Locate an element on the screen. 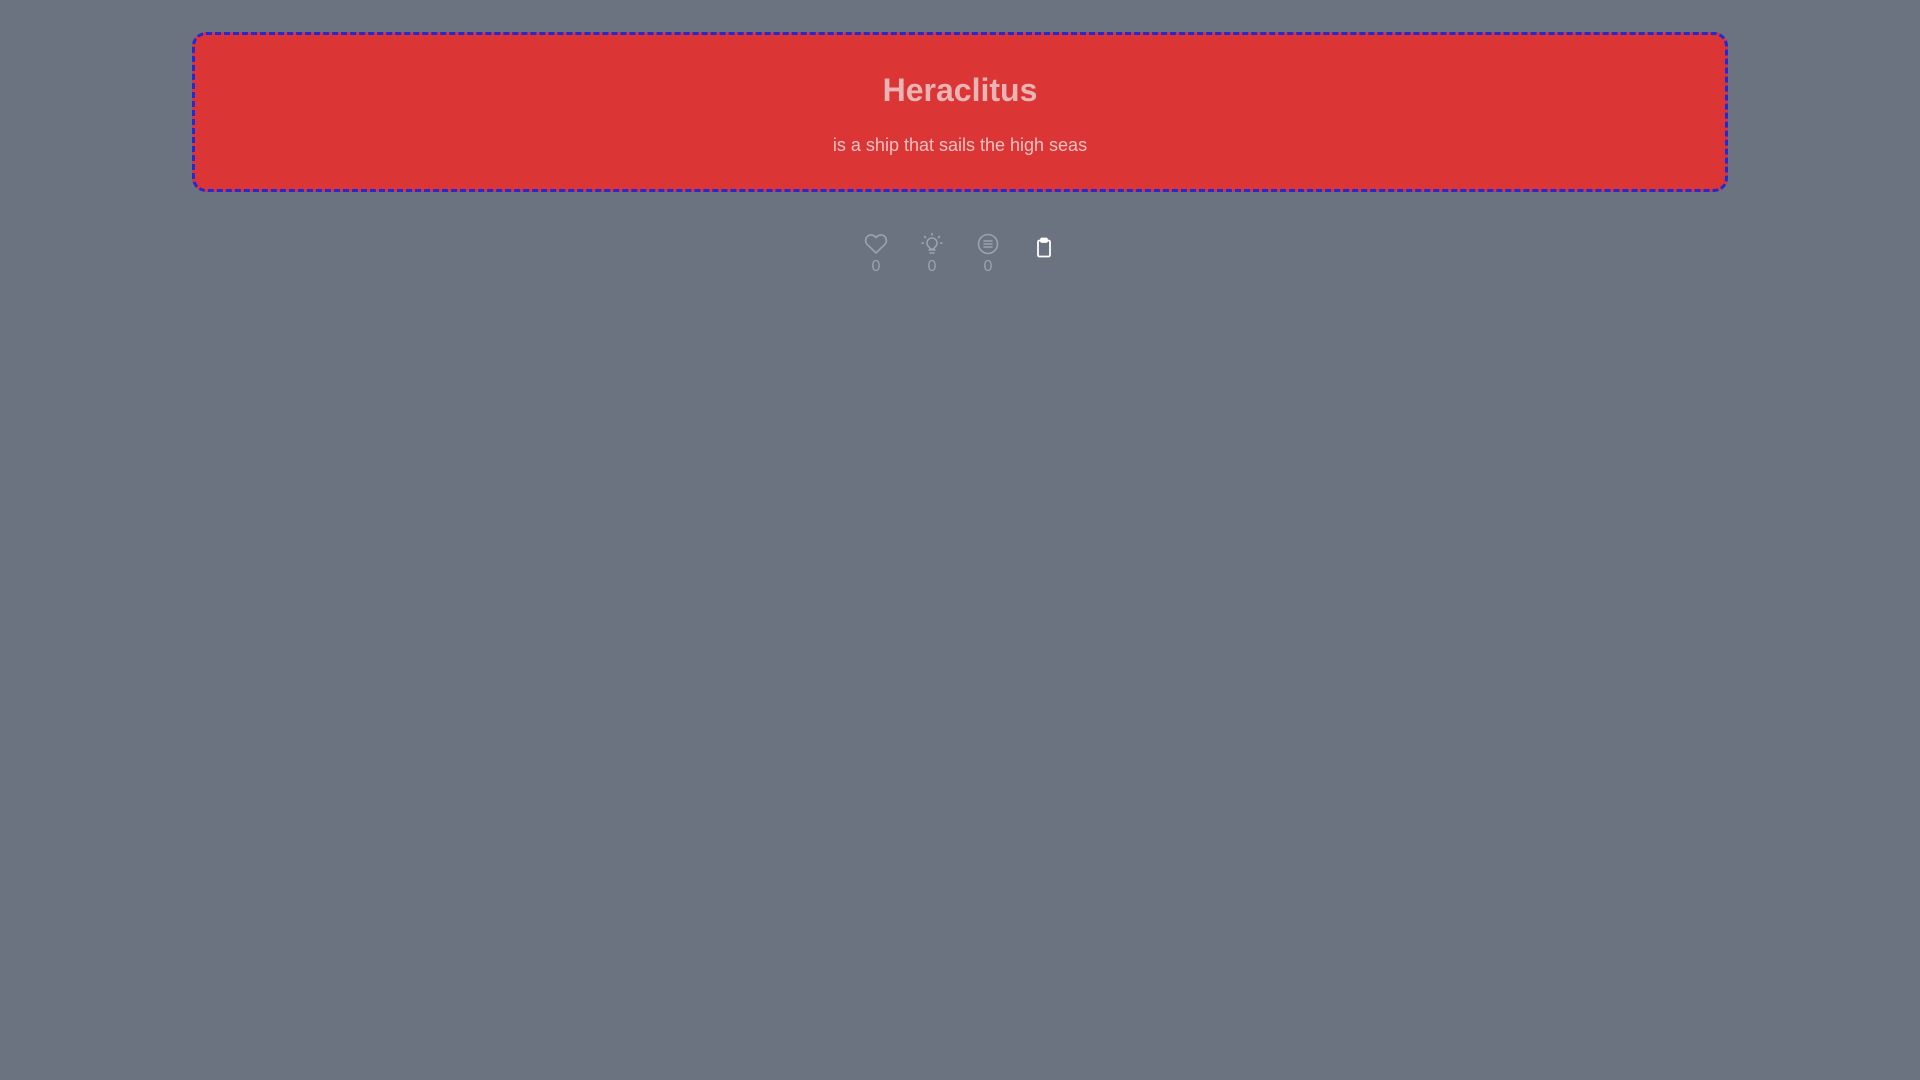 This screenshot has height=1080, width=1920. like-button: 0 is located at coordinates (876, 254).